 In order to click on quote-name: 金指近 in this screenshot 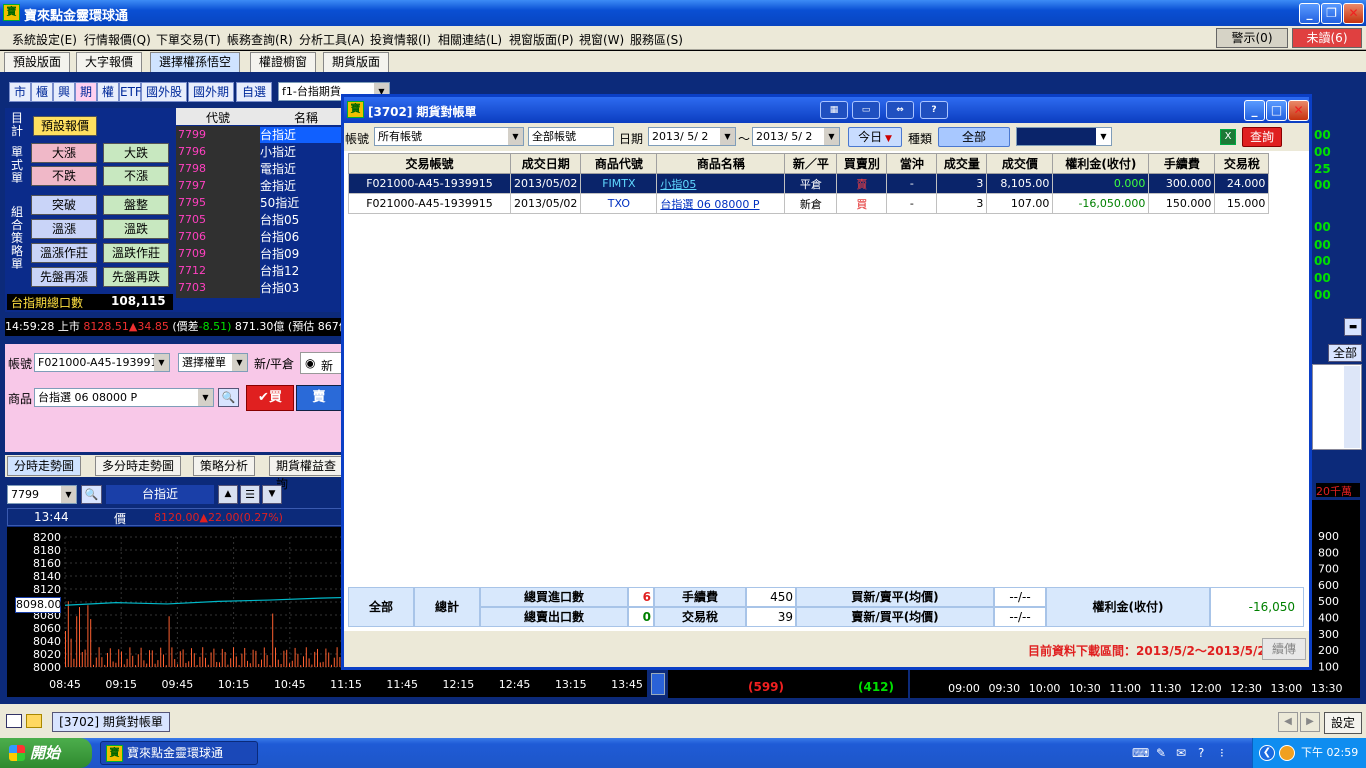, I will do `click(278, 186)`.